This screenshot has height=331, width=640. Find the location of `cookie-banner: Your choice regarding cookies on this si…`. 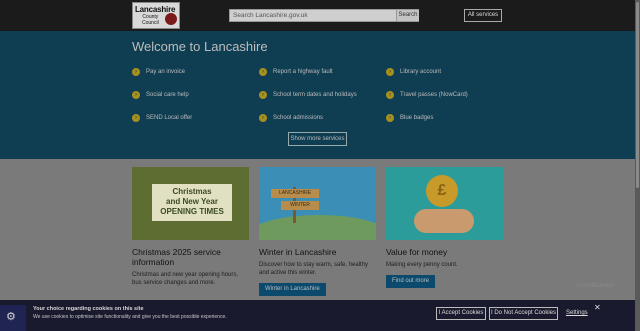

cookie-banner: Your choice regarding cookies on this si… is located at coordinates (317, 315).